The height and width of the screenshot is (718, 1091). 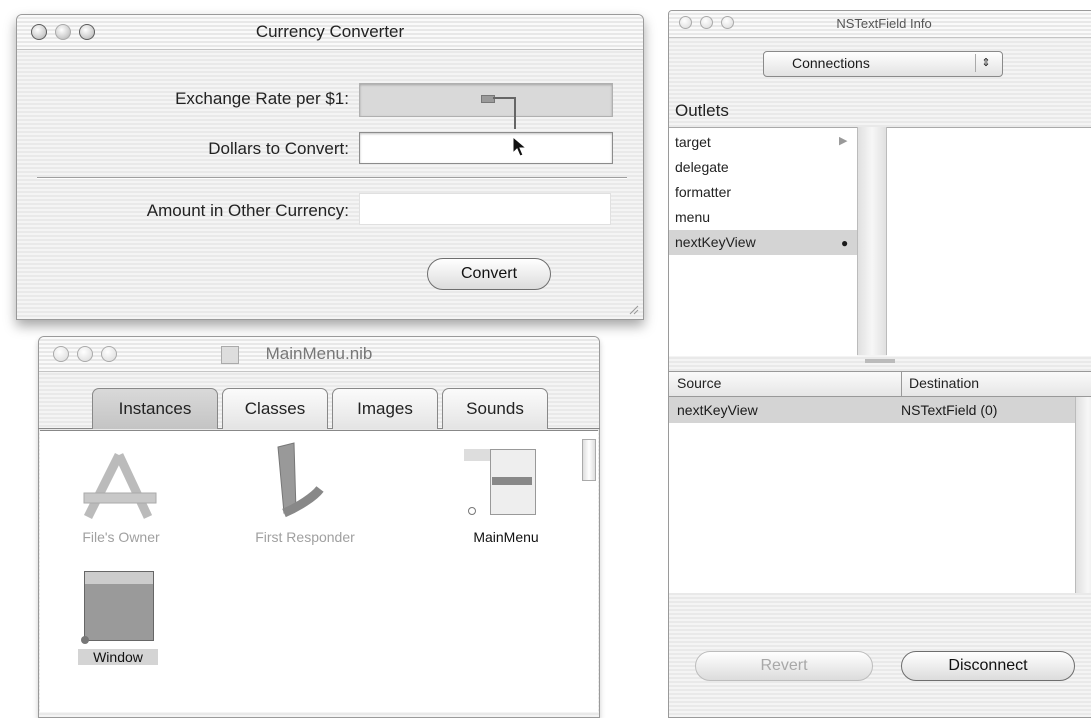 What do you see at coordinates (989, 241) in the screenshot?
I see `targets-list` at bounding box center [989, 241].